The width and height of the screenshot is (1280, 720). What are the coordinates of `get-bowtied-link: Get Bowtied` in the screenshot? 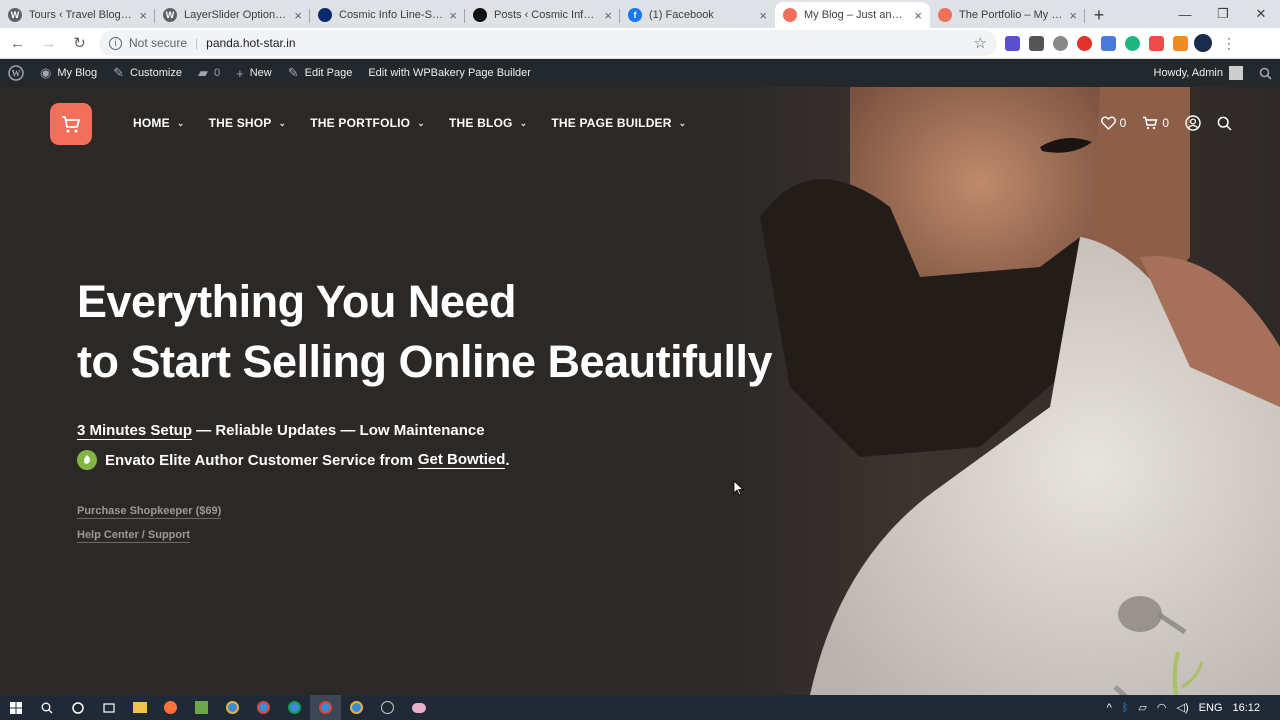 It's located at (461, 460).